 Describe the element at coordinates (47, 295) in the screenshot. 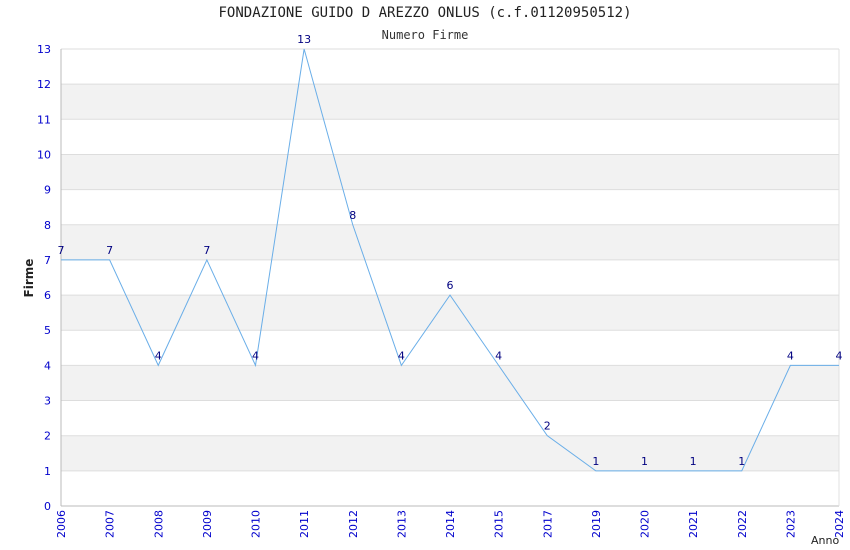

I see `y-tick-label: 6` at that location.